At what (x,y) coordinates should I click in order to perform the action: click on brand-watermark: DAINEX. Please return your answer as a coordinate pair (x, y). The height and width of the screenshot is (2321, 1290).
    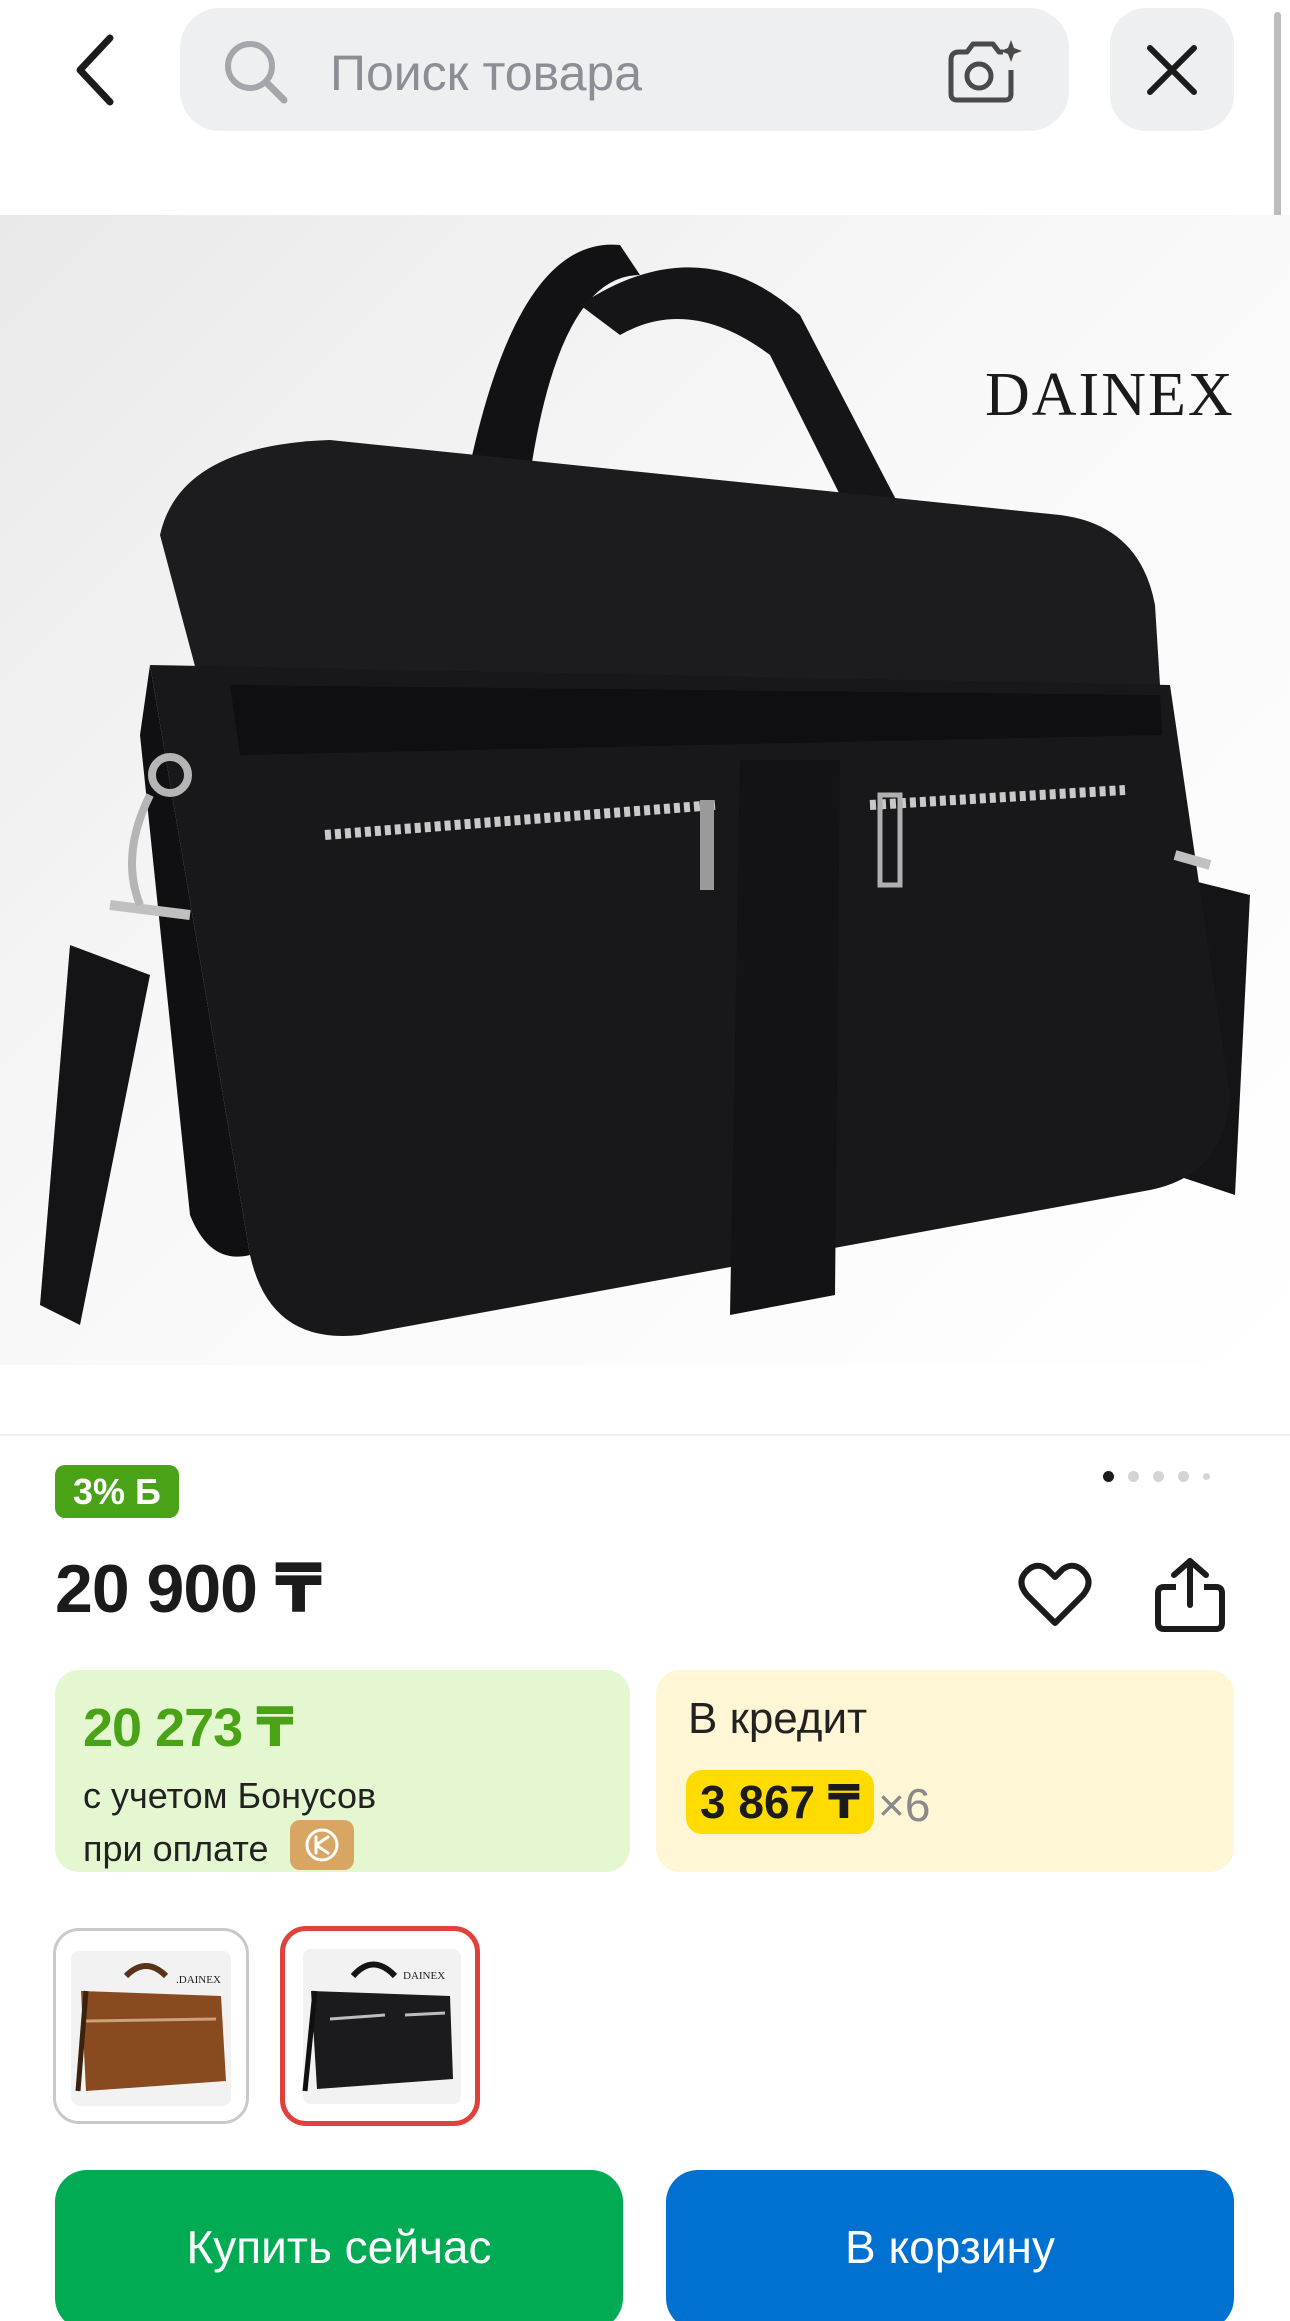
    Looking at the image, I should click on (1110, 395).